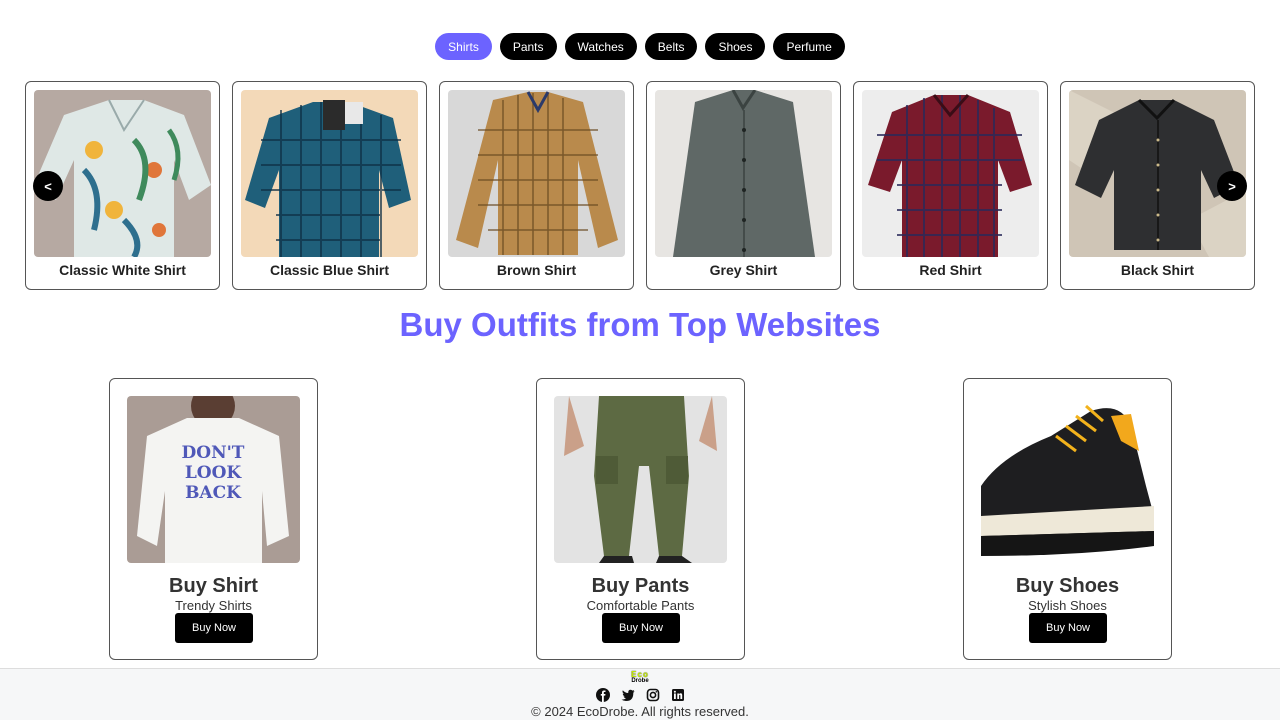 The width and height of the screenshot is (1280, 720). What do you see at coordinates (743, 270) in the screenshot?
I see `product-name: Grey Shirt` at bounding box center [743, 270].